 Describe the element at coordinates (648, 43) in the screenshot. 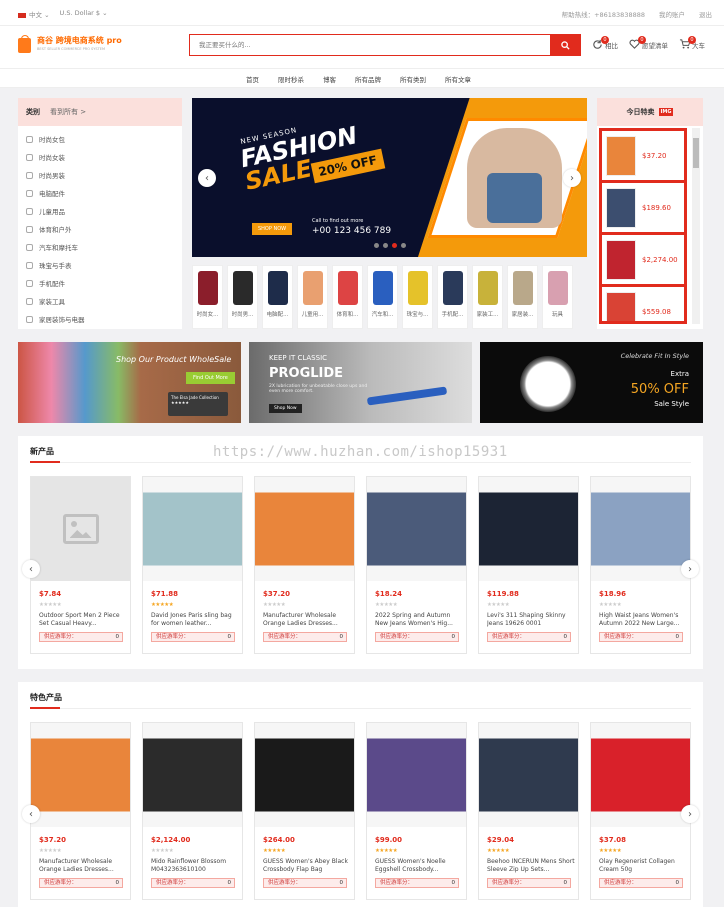

I see `wishlist-button: 0 愿望清单` at that location.